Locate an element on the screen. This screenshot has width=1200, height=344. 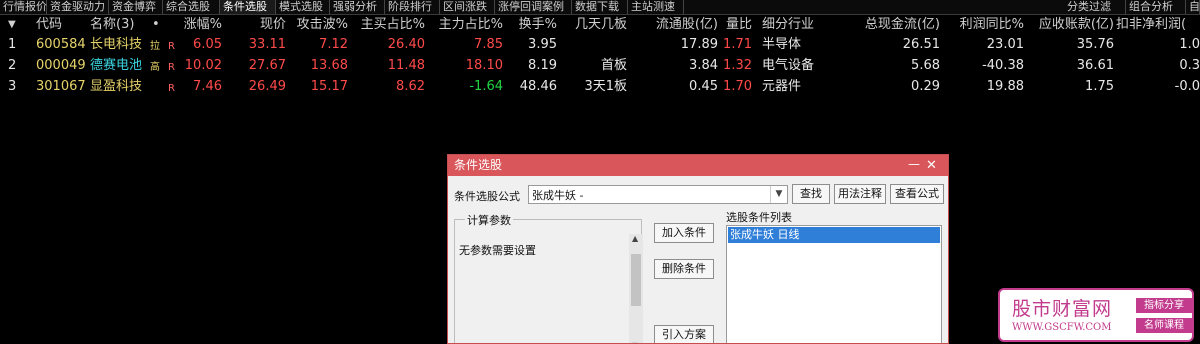
main-ratio-value: 18.10 is located at coordinates (484, 65).